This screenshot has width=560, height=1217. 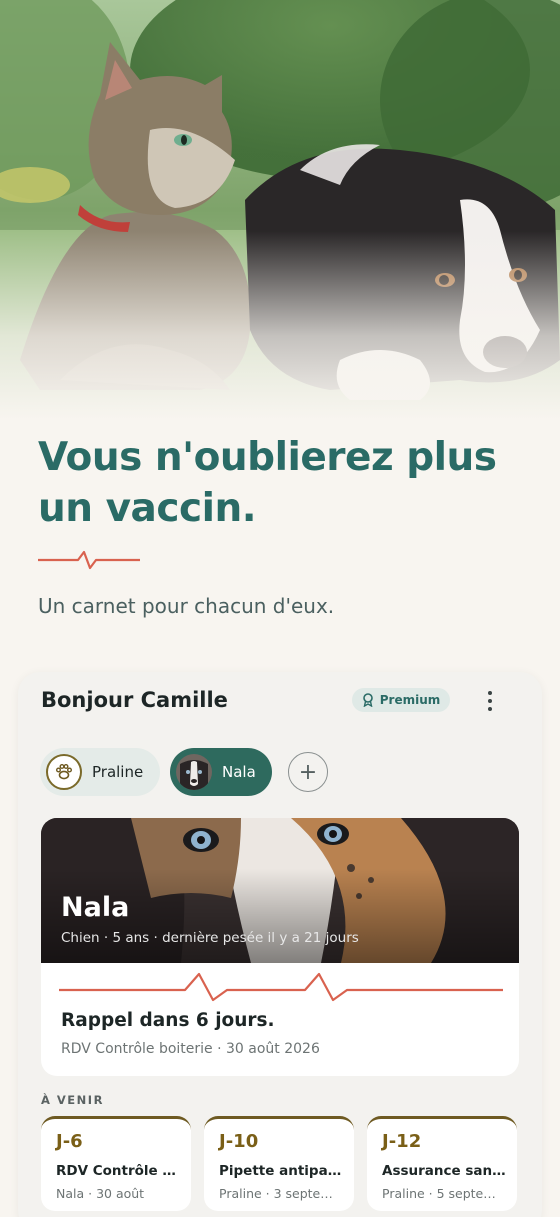 I want to click on premium-badge: Premium, so click(x=401, y=700).